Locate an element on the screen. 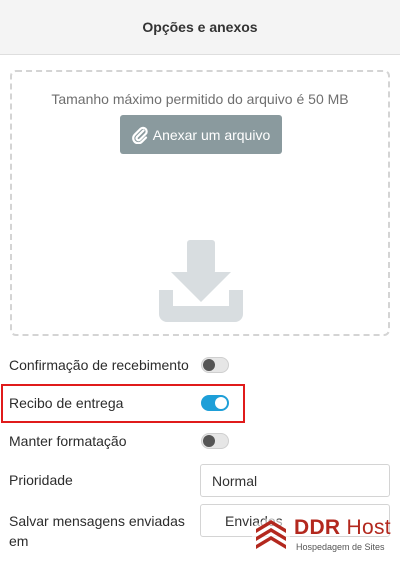  delivery-receipt-label: Recibo de entrega is located at coordinates (66, 403).